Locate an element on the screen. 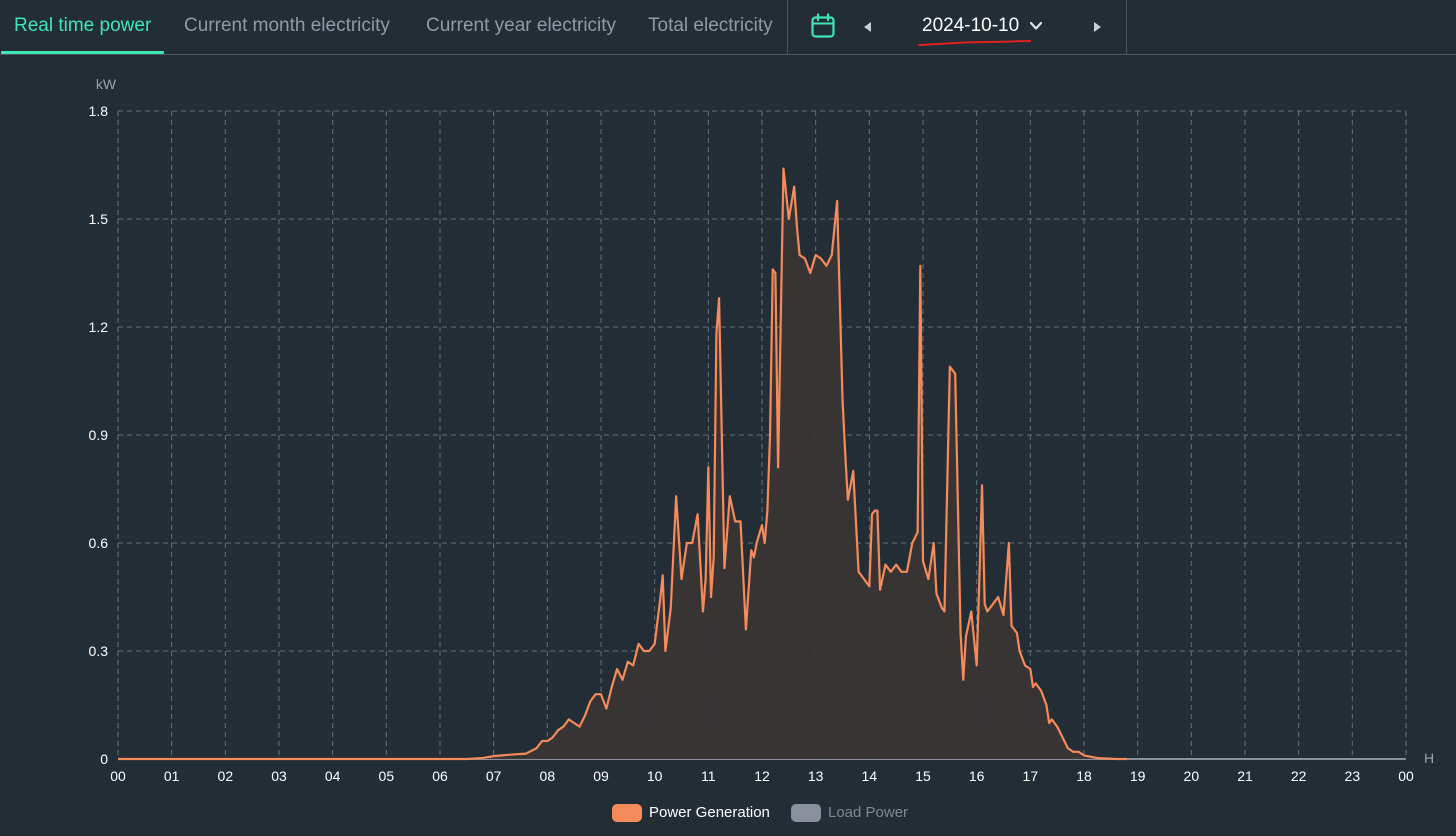 This screenshot has width=1456, height=836. tab-total-electricity: Total electricity is located at coordinates (710, 26).